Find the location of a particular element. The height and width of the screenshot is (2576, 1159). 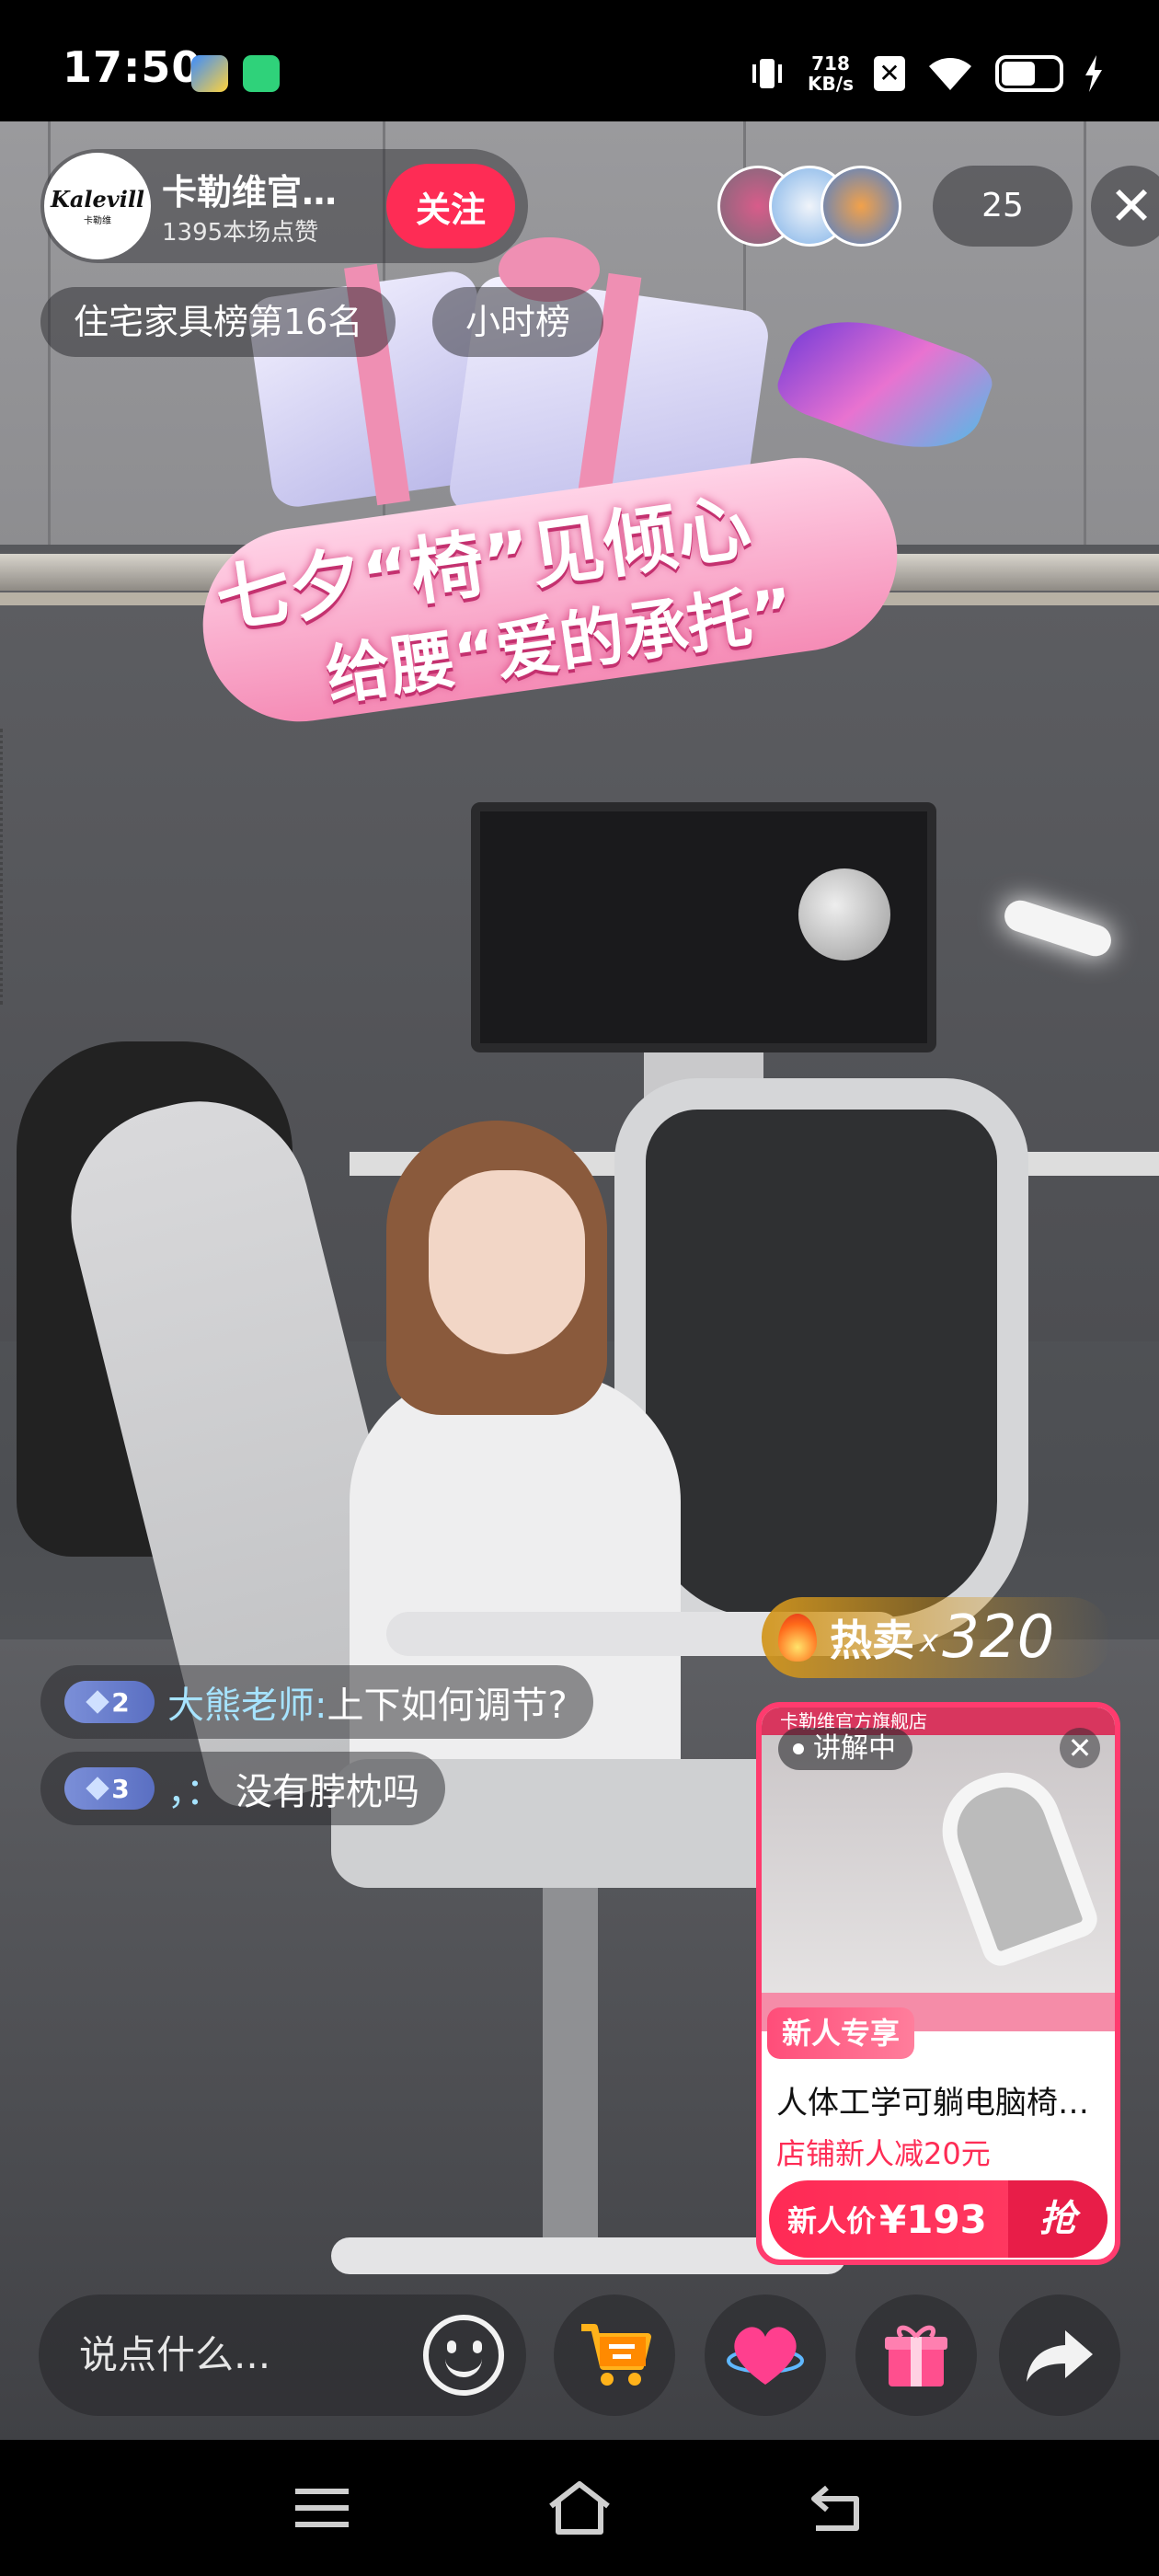

status-bar: 17:50 718 KB/s ✕ is located at coordinates (579, 60).